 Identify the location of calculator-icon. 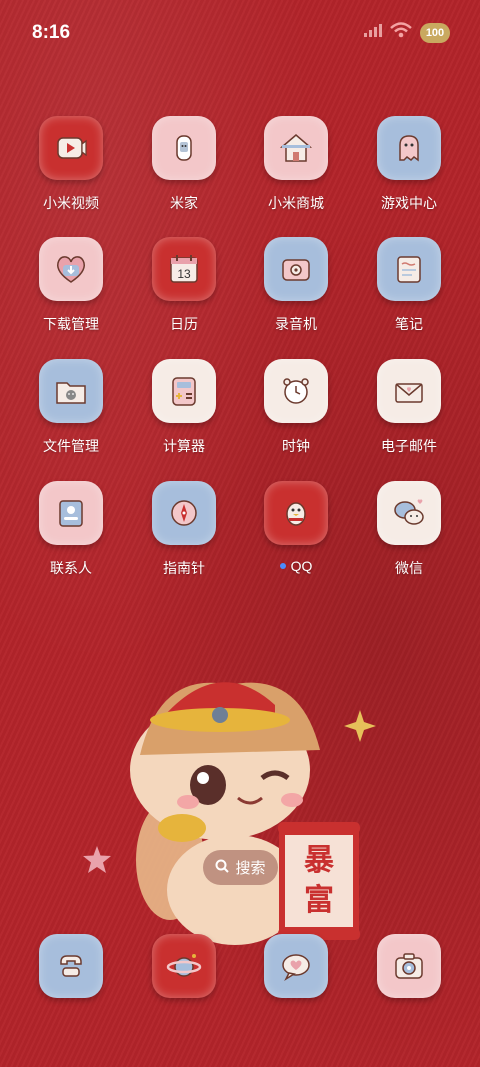
(184, 391).